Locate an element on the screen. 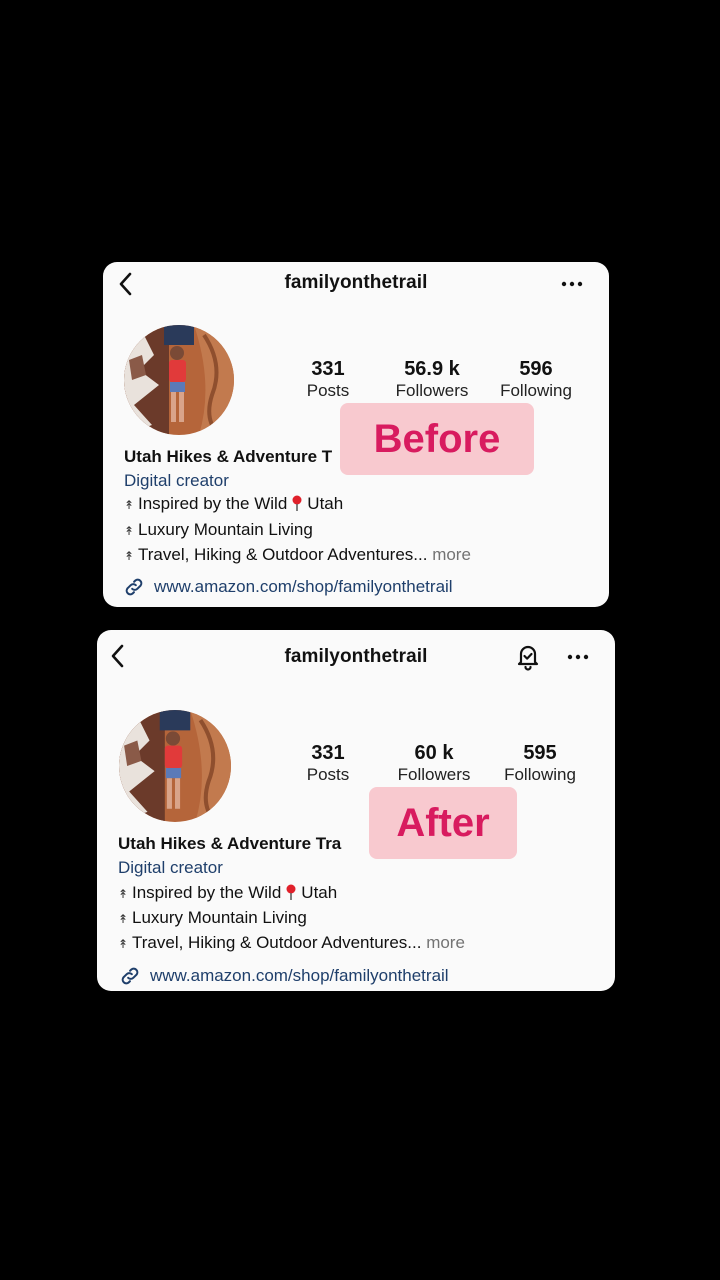 The image size is (720, 1280). followers-count: 56.9 k is located at coordinates (432, 369).